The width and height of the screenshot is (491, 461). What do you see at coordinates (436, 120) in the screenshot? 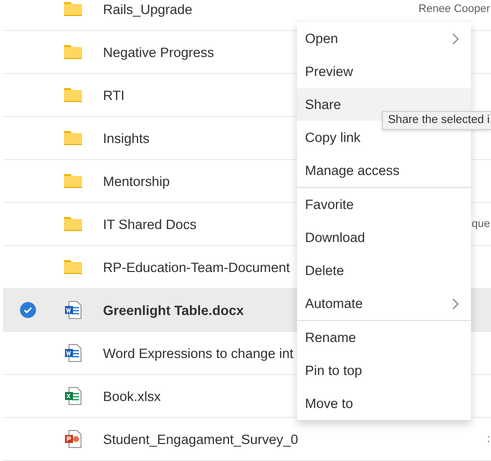
I see `tooltip: Share the selected i` at bounding box center [436, 120].